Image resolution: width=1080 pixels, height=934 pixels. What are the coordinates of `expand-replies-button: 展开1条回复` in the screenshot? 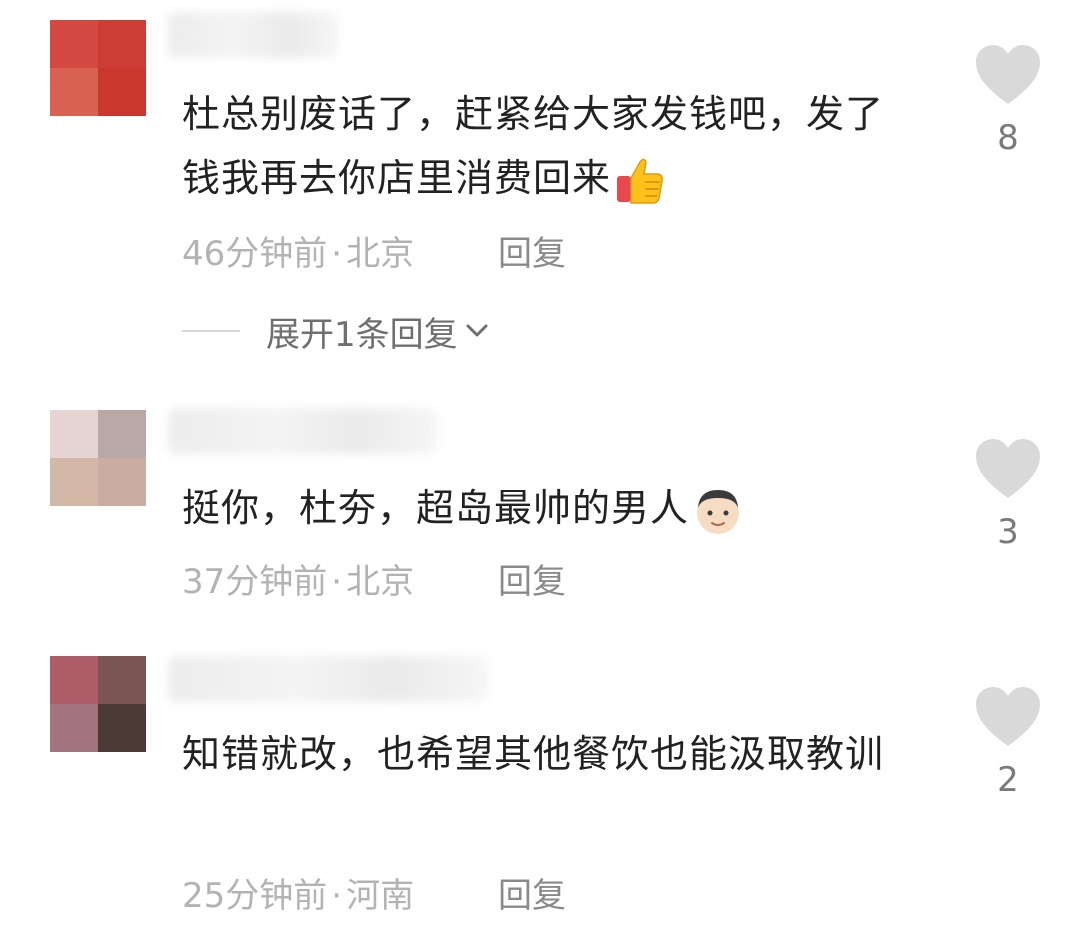 It's located at (336, 331).